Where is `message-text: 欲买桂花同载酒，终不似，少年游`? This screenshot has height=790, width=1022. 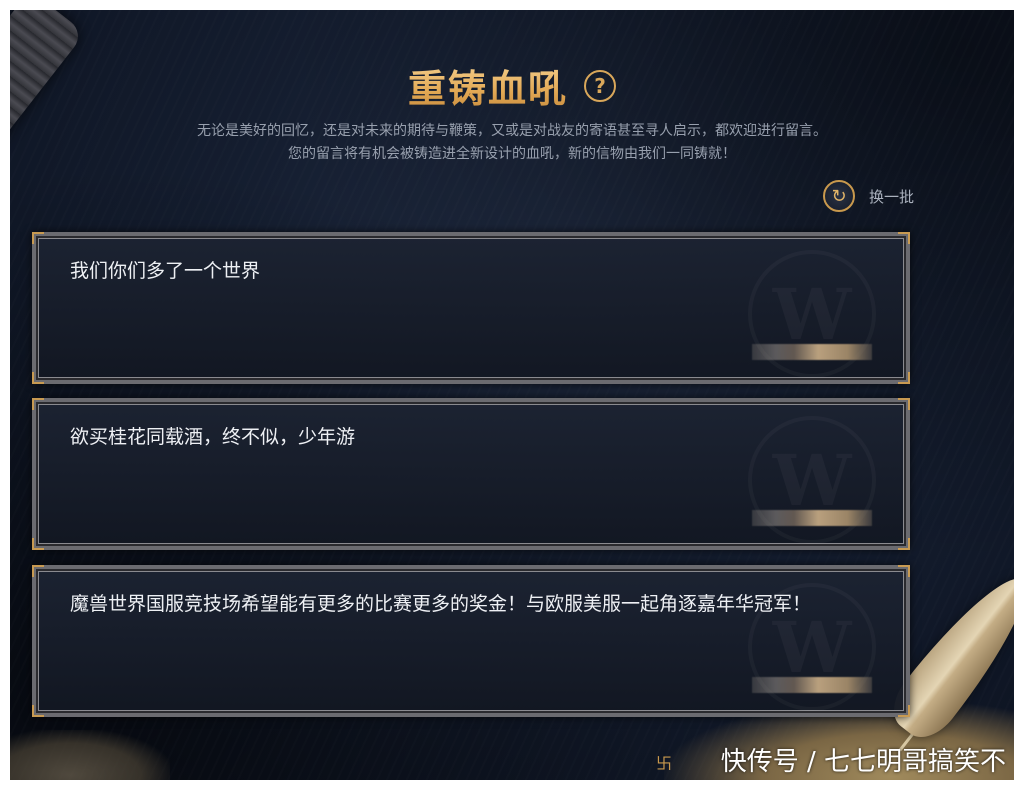
message-text: 欲买桂花同载酒，终不似，少年游 is located at coordinates (213, 437).